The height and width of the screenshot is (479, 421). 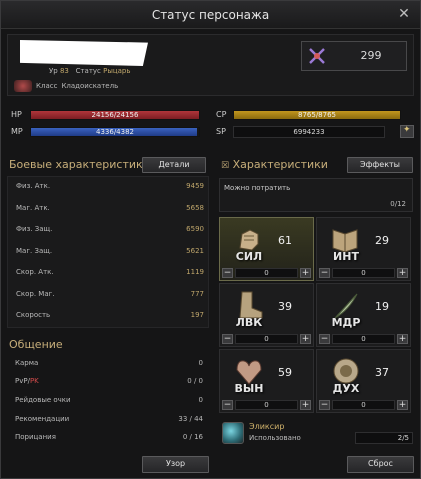 I want to click on stat-tile-3: ЛВК 39 −0 +, so click(x=266, y=315).